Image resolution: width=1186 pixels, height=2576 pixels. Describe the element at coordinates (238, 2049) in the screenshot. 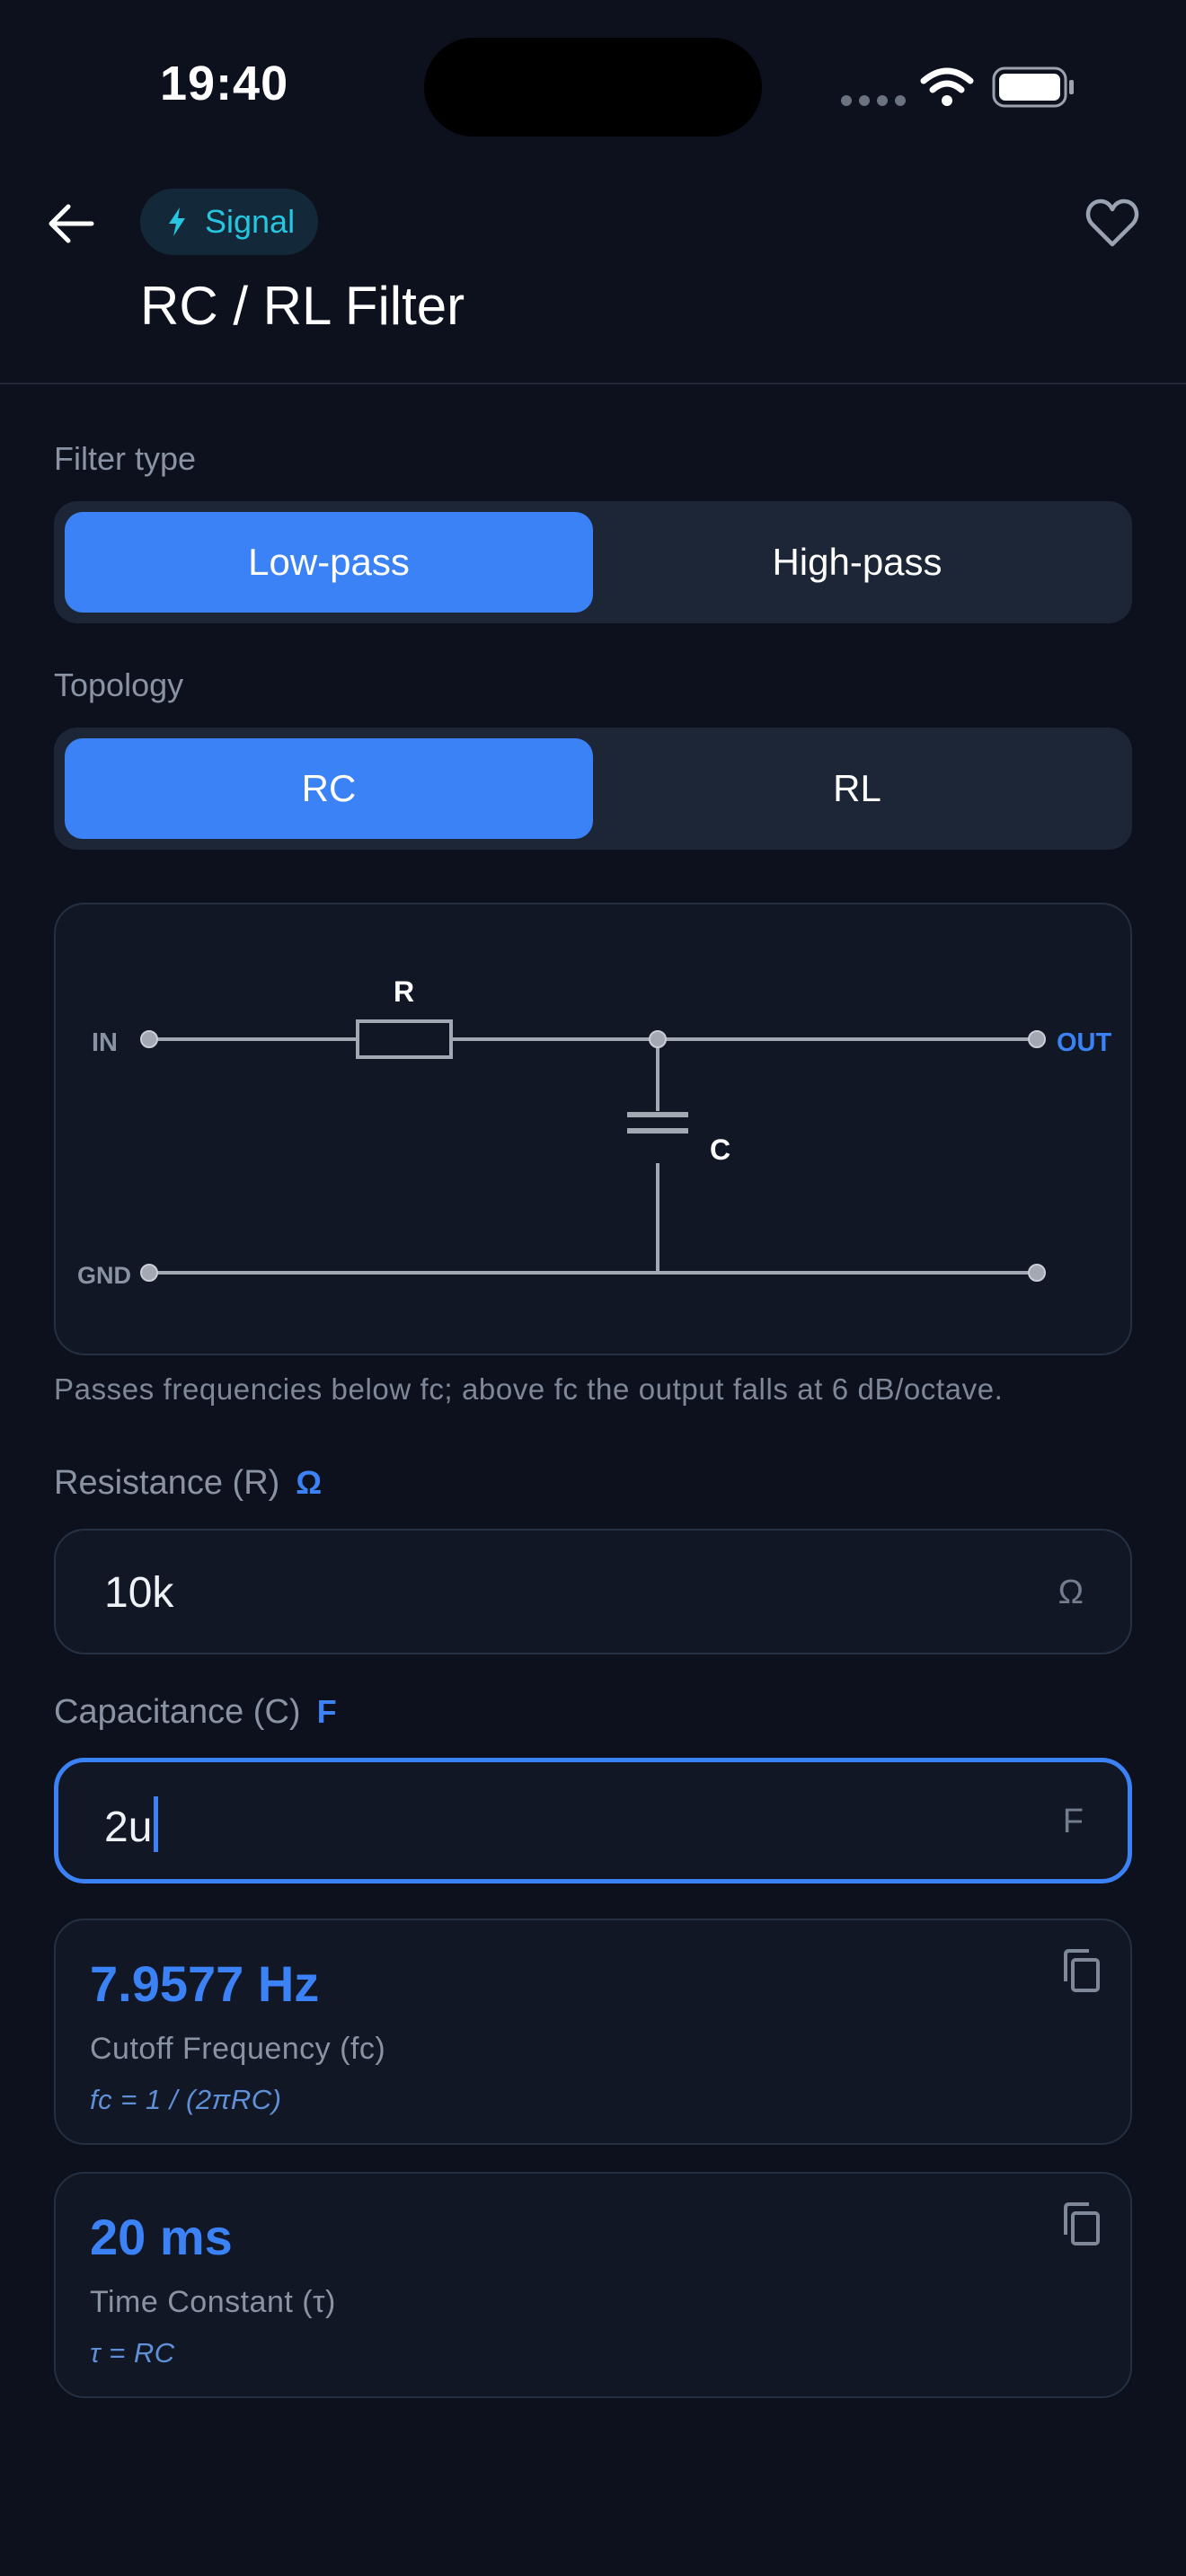

I see `cutoff-frequency-label: Cutoff Frequency (fc)` at that location.